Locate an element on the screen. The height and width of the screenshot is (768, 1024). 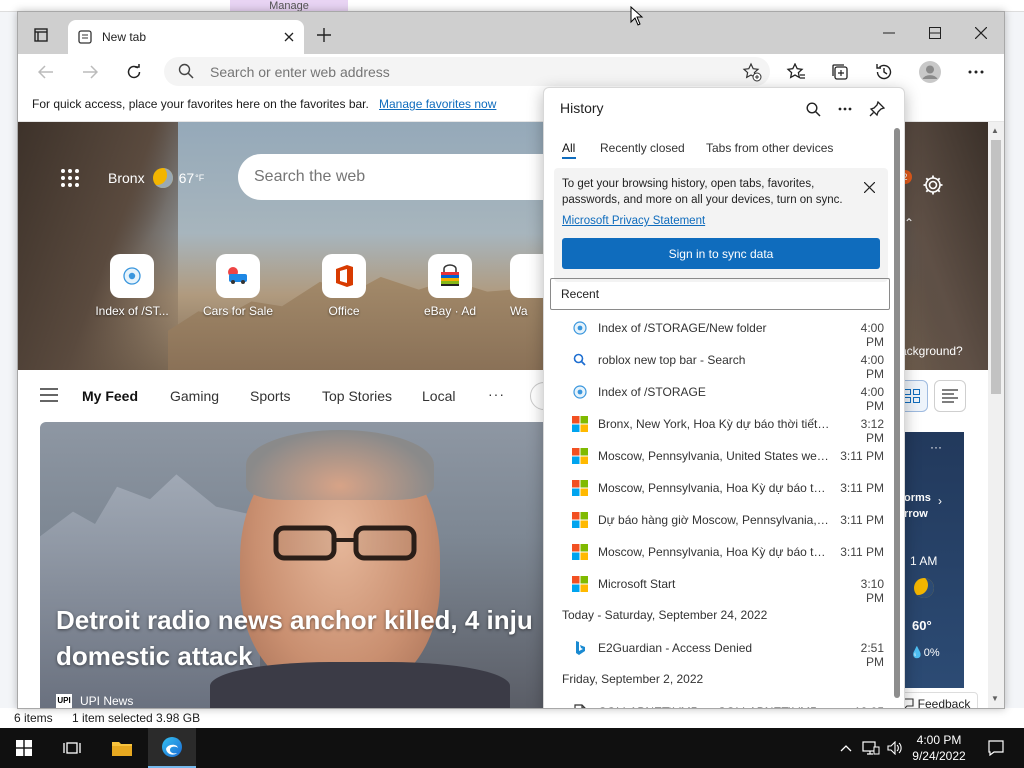
history-item: COLLABNET\VM5 on COLLABNET\VM5 12:05 PM is located at coordinates (719, 702).